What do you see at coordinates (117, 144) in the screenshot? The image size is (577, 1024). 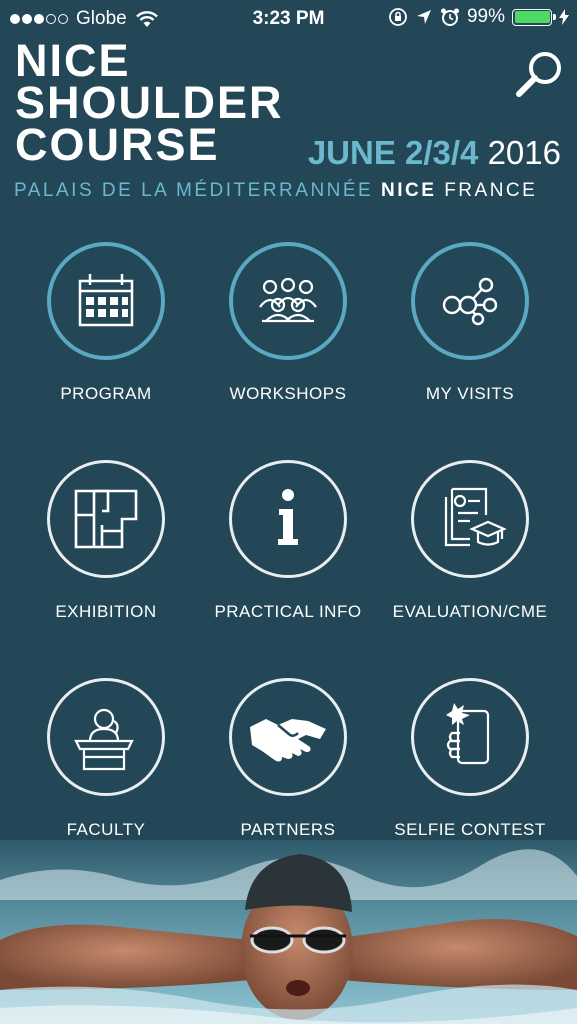 I see `title-line: COURSE` at bounding box center [117, 144].